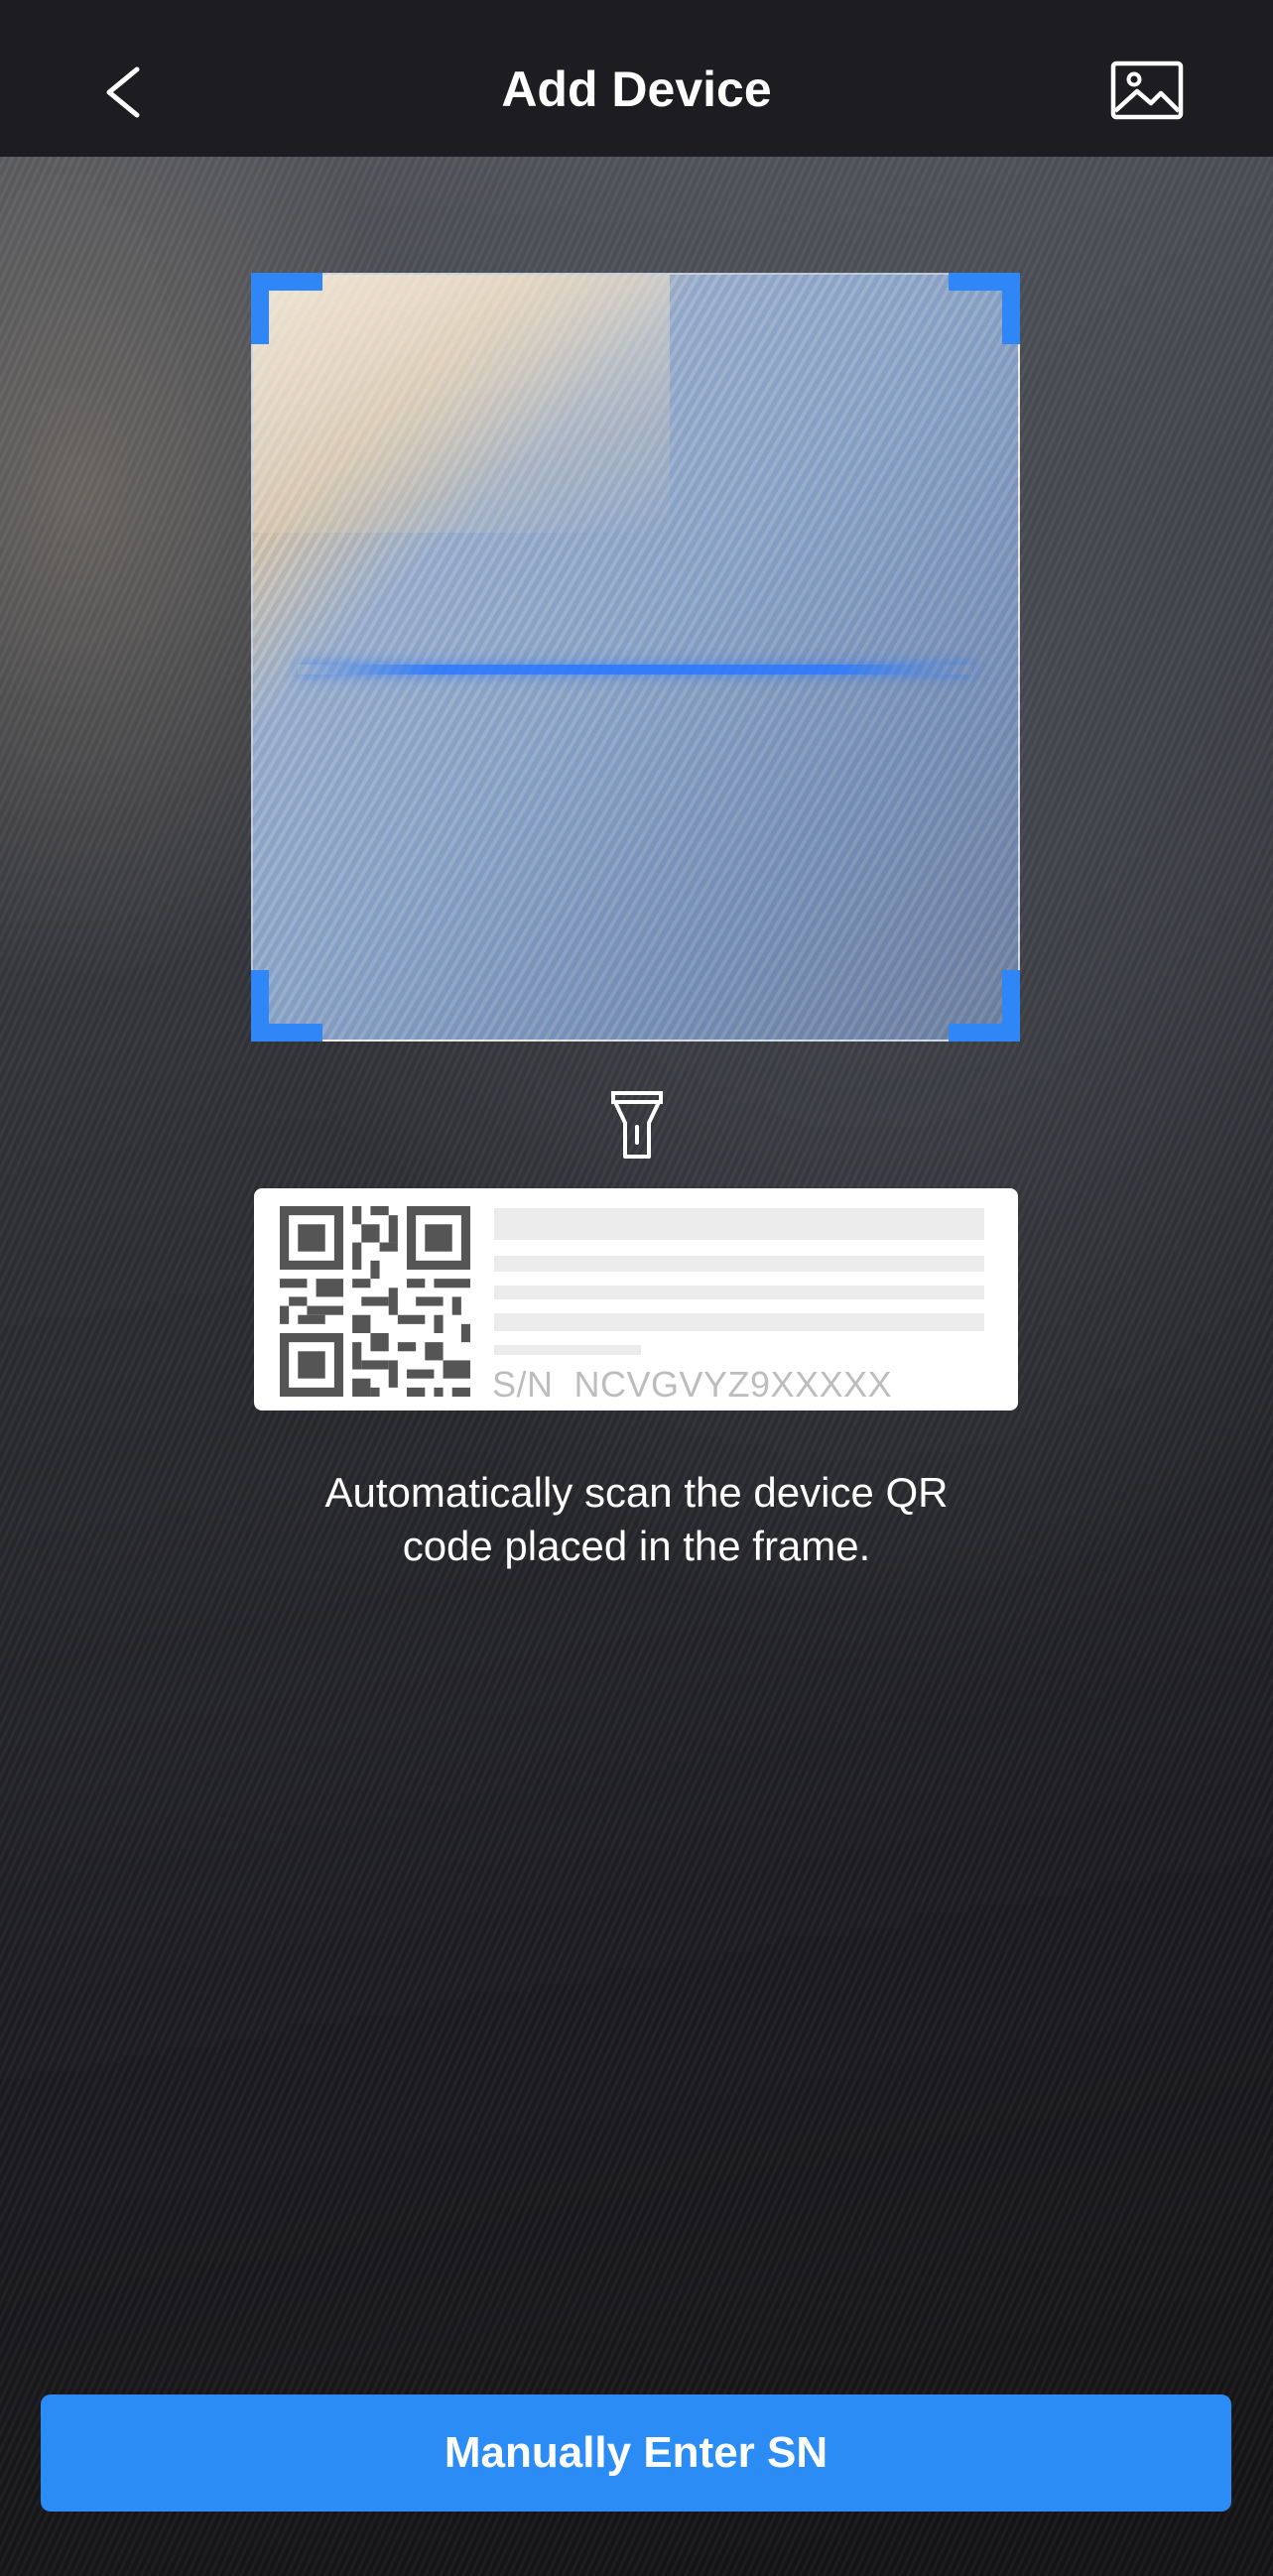 This screenshot has width=1273, height=2576. What do you see at coordinates (636, 1492) in the screenshot?
I see `instruction-line: Automatically scan the device QR` at bounding box center [636, 1492].